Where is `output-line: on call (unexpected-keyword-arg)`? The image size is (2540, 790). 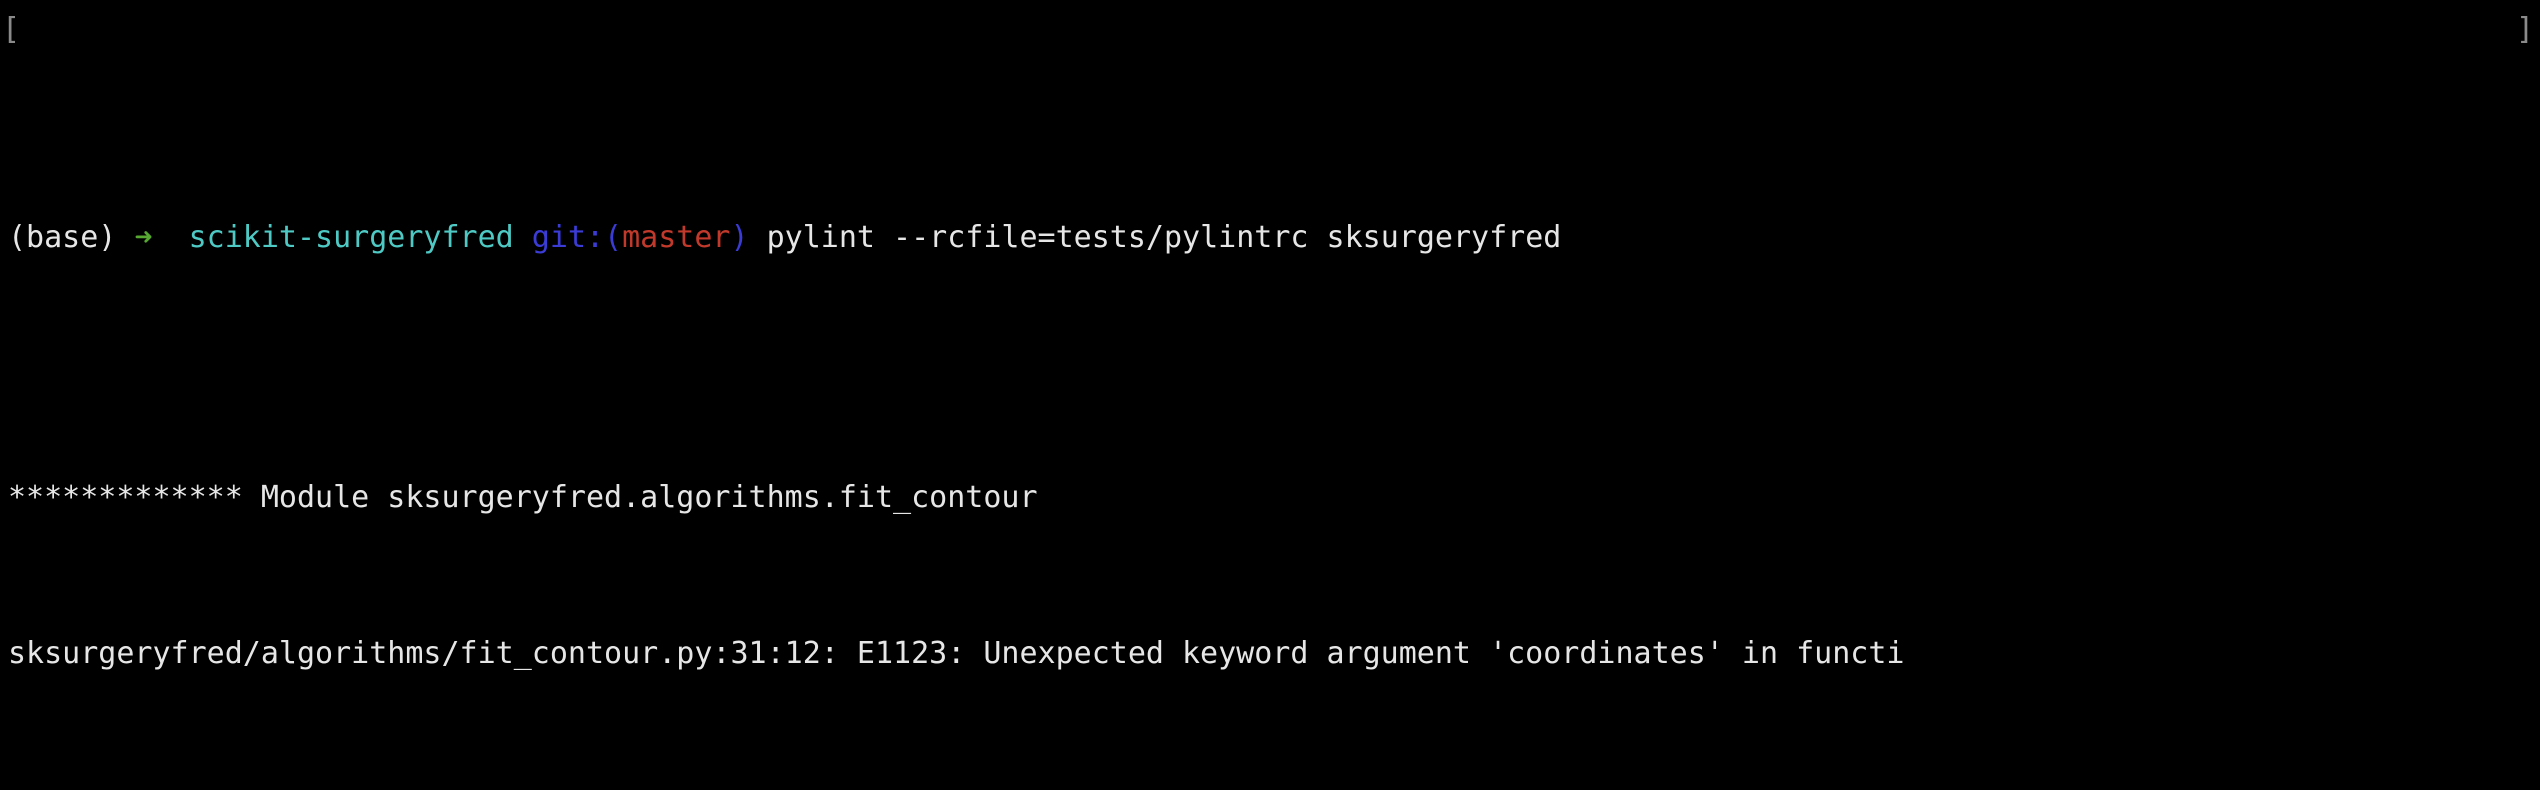 output-line: on call (unexpected-keyword-arg) is located at coordinates (956, 787).